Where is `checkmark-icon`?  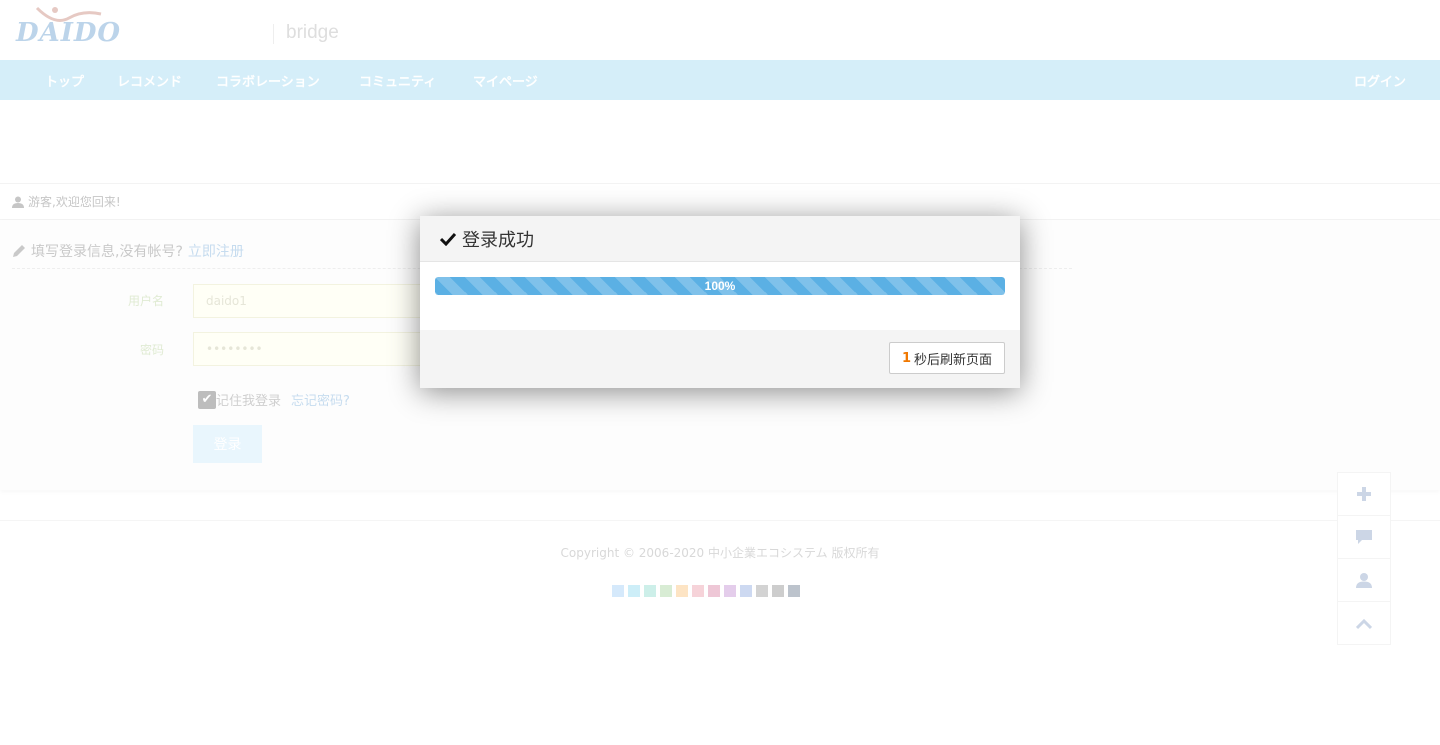 checkmark-icon is located at coordinates (448, 239).